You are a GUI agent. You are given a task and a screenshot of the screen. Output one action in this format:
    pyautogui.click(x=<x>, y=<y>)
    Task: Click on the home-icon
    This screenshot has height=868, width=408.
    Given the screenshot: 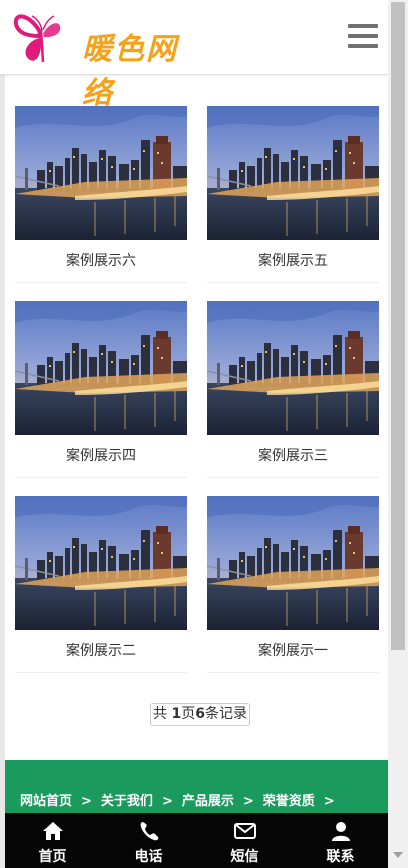 What is the action you would take?
    pyautogui.click(x=53, y=831)
    